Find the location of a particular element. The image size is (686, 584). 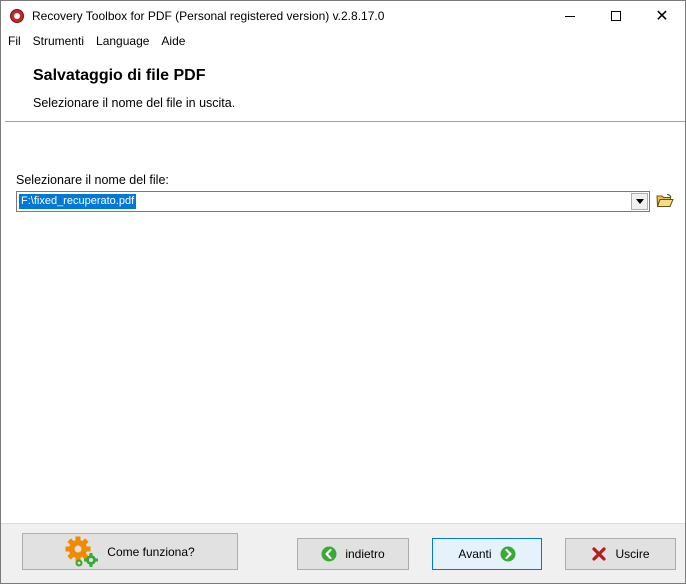

app-icon is located at coordinates (17, 16).